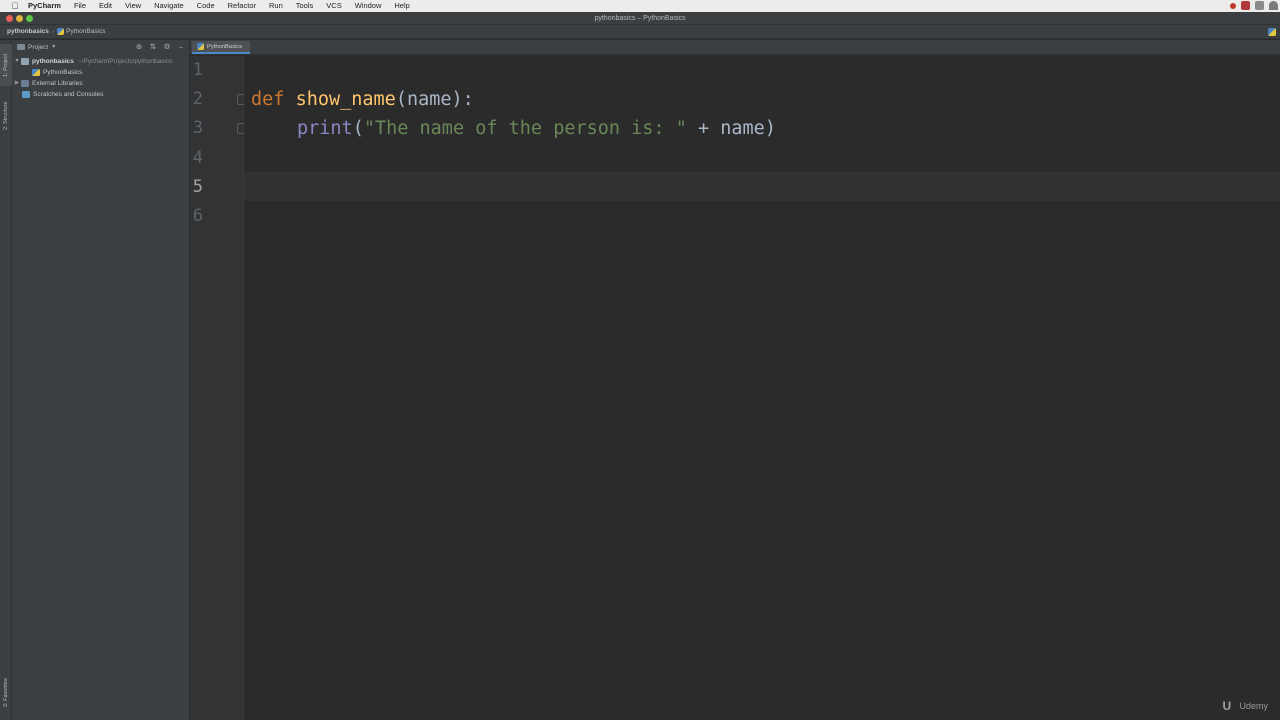  What do you see at coordinates (105, 6) in the screenshot?
I see `menu-edit: Edit` at bounding box center [105, 6].